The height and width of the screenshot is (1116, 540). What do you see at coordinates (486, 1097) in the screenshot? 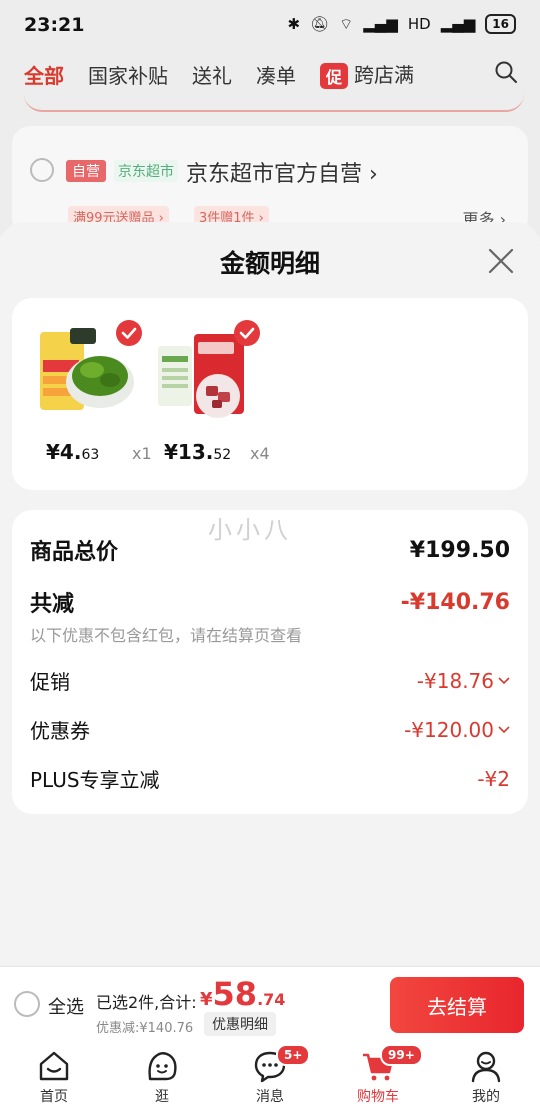
I see `nav-profile-label: 我的` at bounding box center [486, 1097].